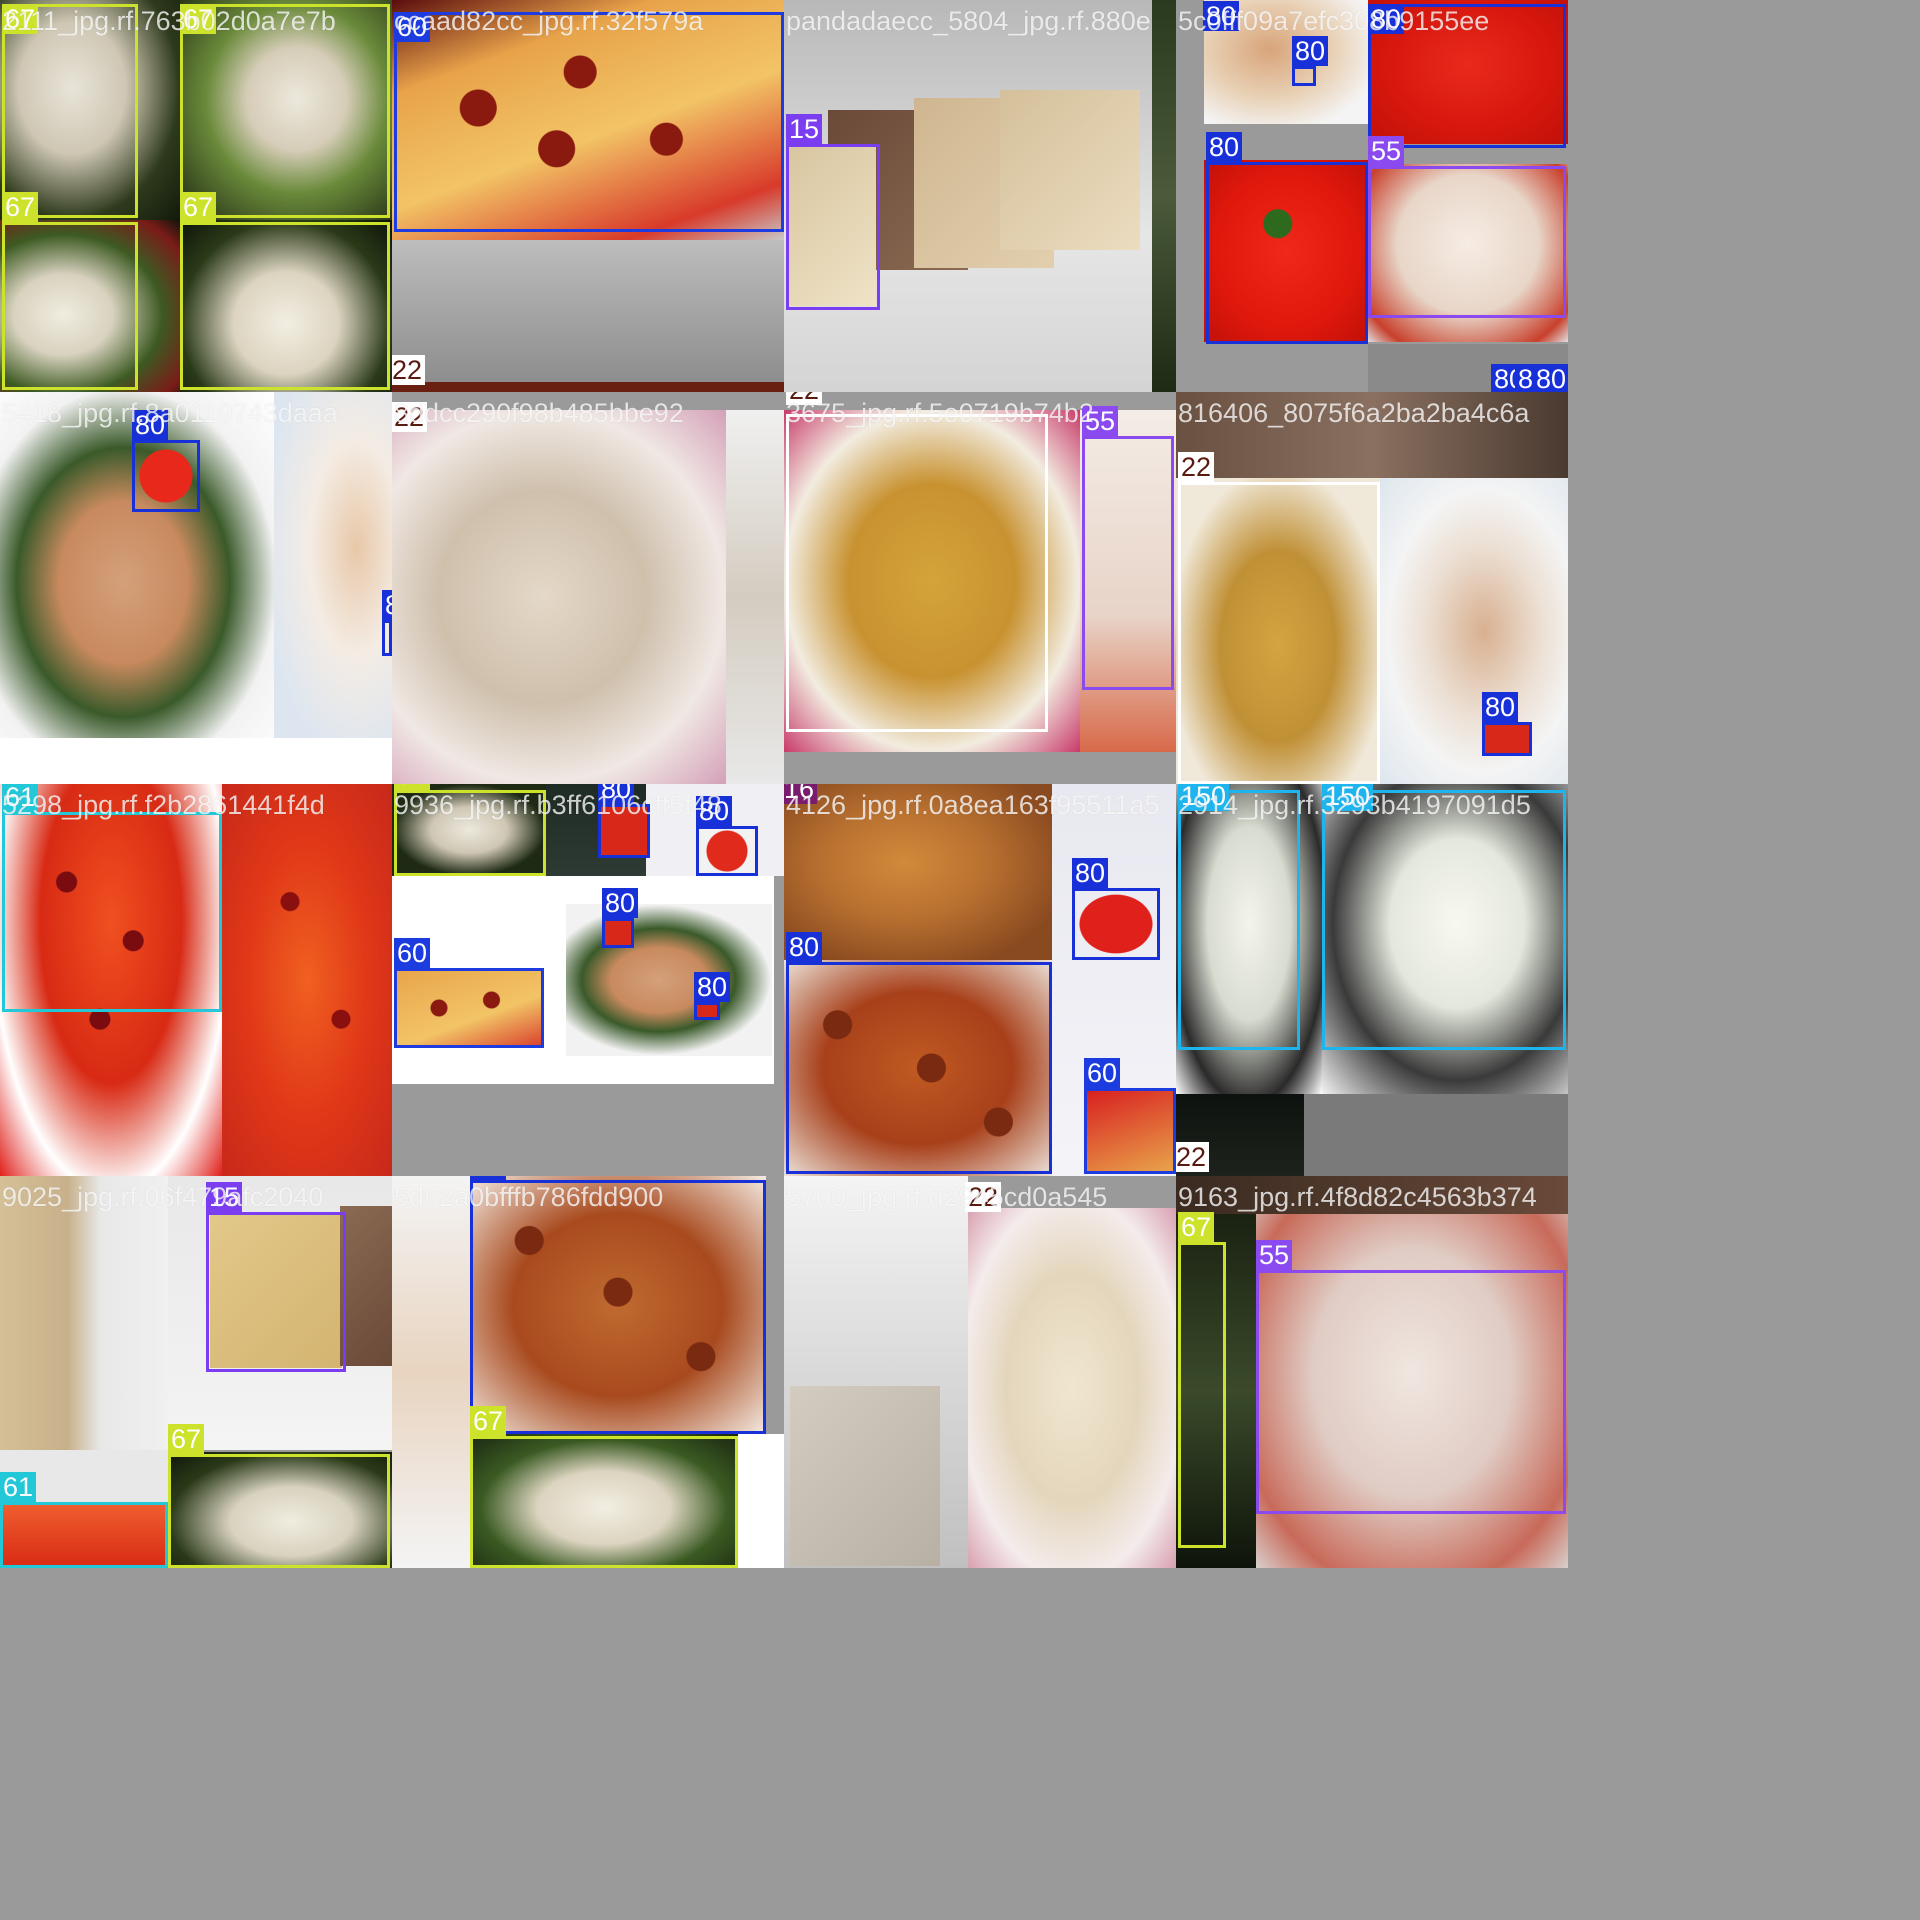 This screenshot has height=1920, width=1920. What do you see at coordinates (84, 1313) in the screenshot?
I see `cheese-photo-small` at bounding box center [84, 1313].